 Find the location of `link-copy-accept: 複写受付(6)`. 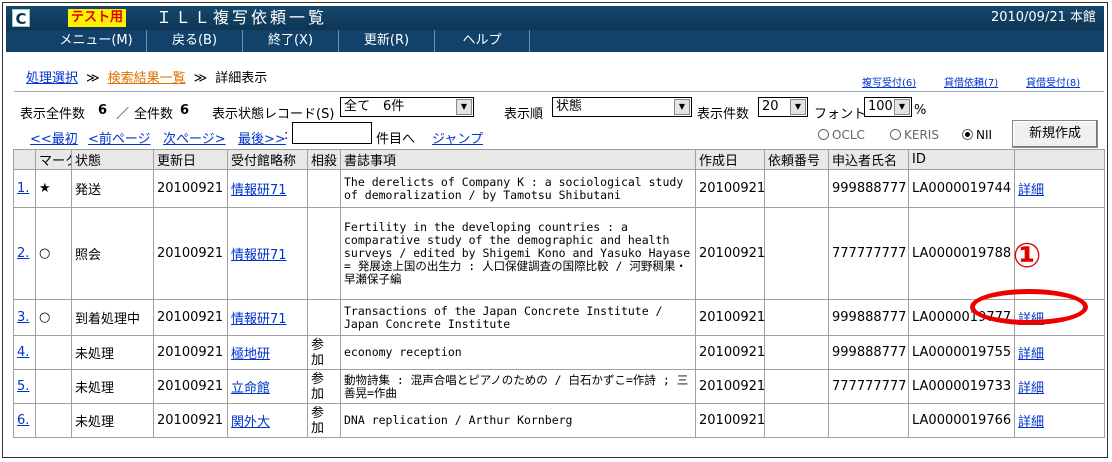

link-copy-accept: 複写受付(6) is located at coordinates (889, 81).